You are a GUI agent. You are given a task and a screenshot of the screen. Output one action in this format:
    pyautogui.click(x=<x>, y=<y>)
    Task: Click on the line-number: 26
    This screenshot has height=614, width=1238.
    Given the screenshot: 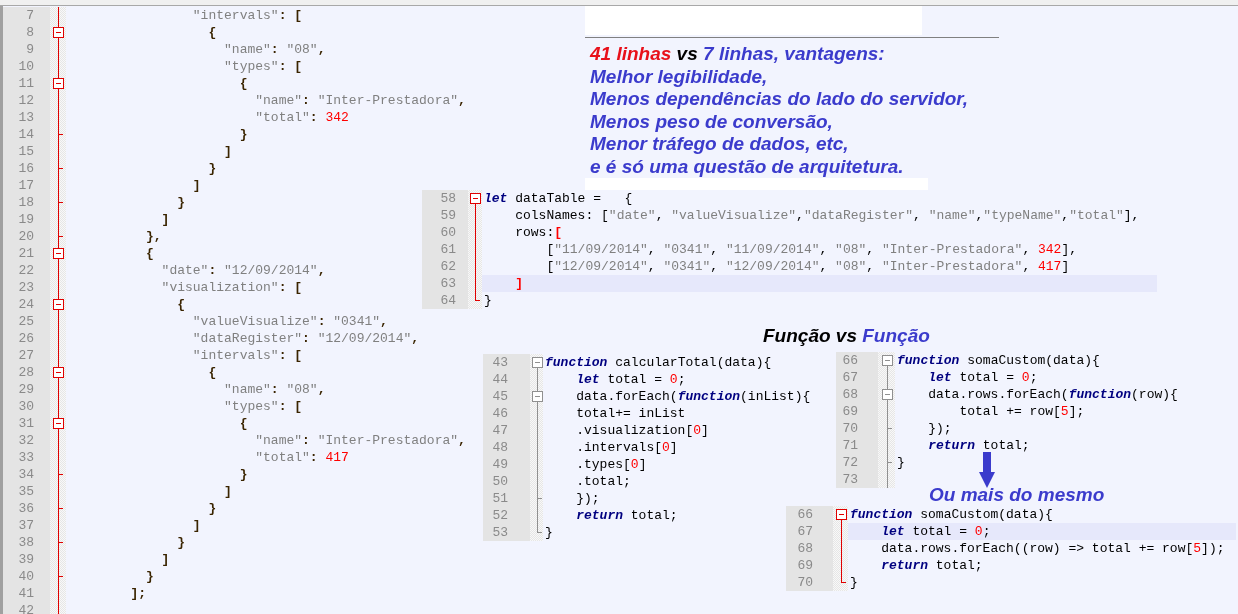 What is the action you would take?
    pyautogui.click(x=26, y=338)
    